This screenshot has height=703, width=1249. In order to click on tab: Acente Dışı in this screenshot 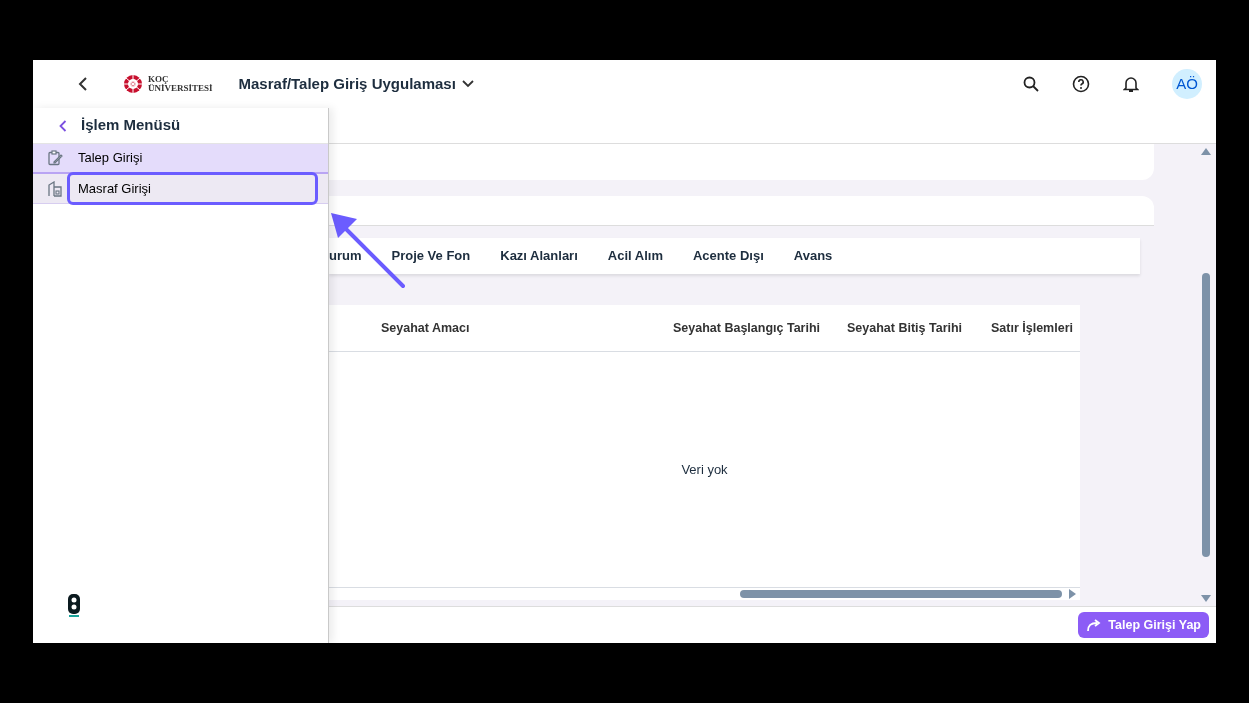, I will do `click(728, 256)`.